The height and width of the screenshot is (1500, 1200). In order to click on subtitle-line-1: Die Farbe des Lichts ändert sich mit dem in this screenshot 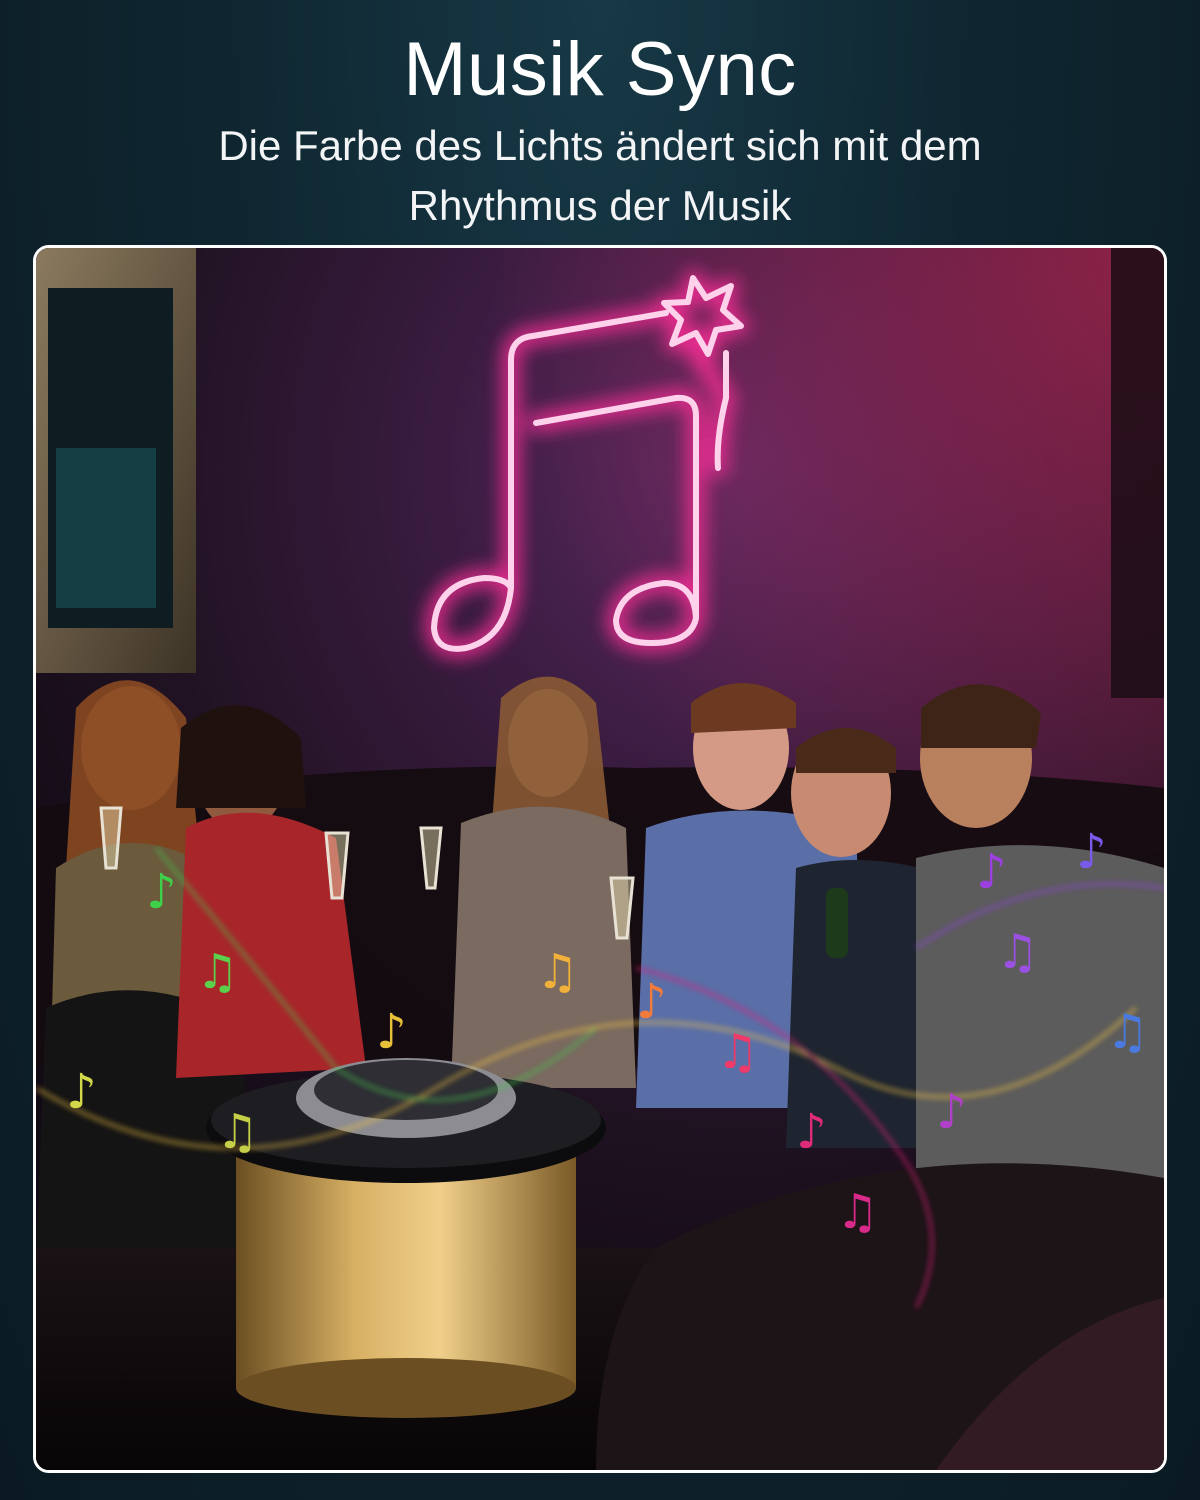, I will do `click(600, 145)`.